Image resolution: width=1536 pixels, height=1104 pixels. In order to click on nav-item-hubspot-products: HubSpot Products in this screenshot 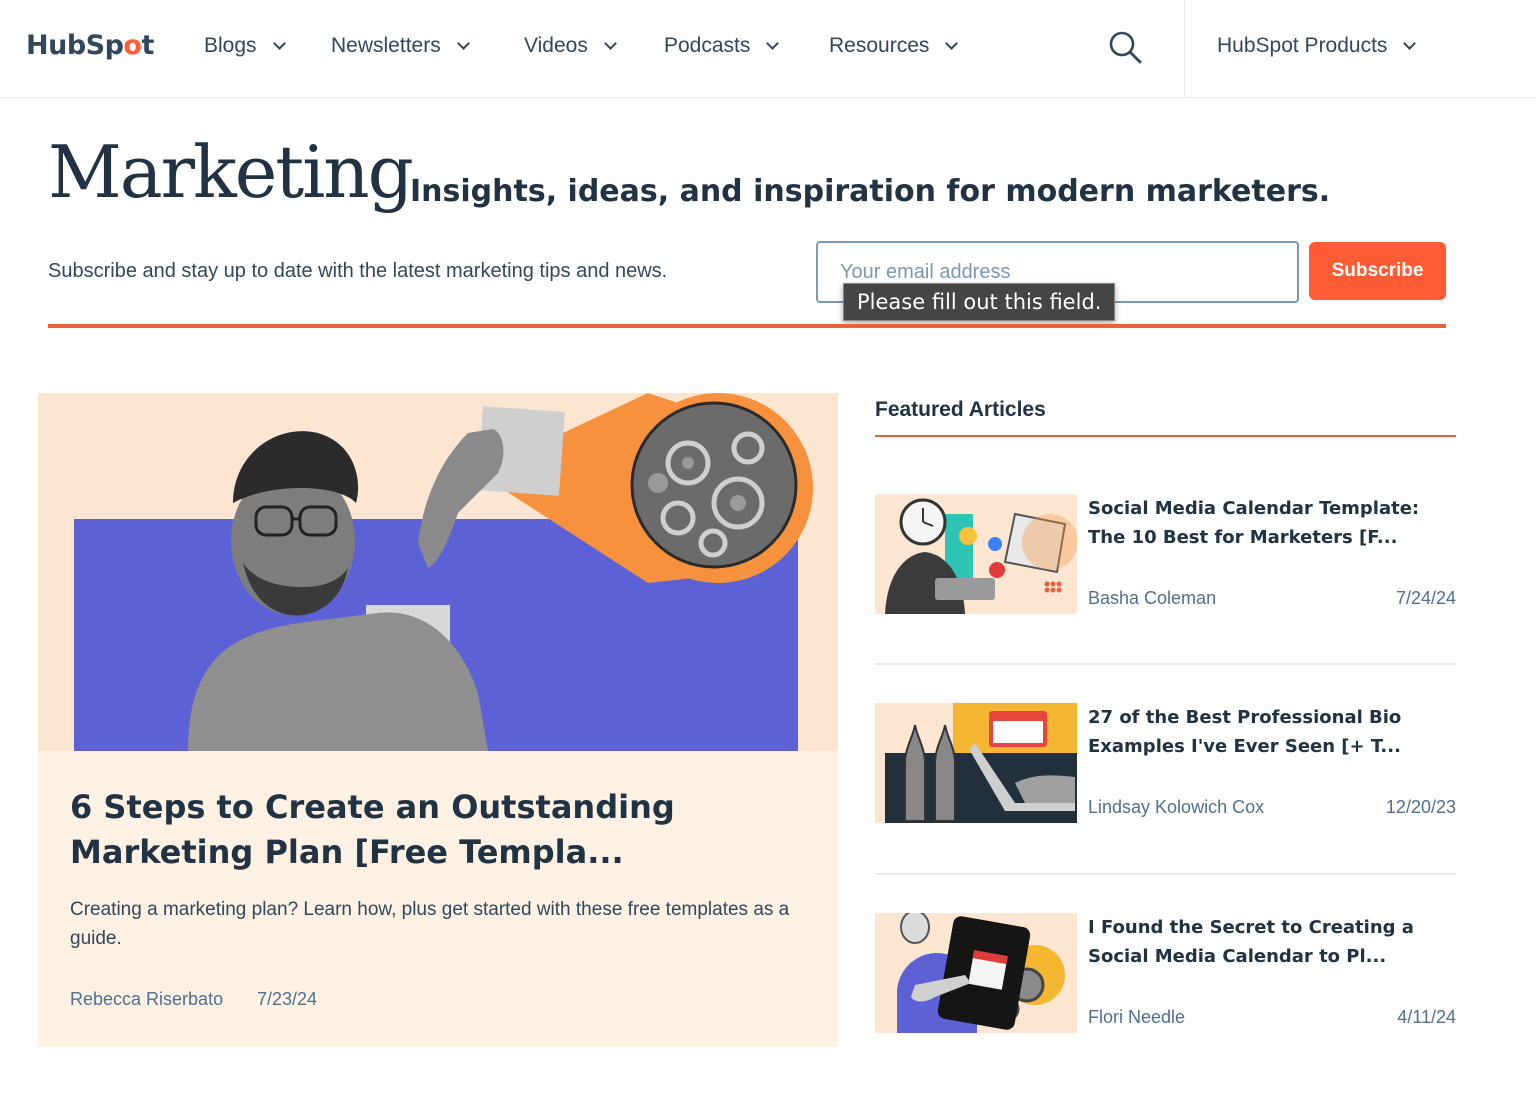, I will do `click(1317, 46)`.